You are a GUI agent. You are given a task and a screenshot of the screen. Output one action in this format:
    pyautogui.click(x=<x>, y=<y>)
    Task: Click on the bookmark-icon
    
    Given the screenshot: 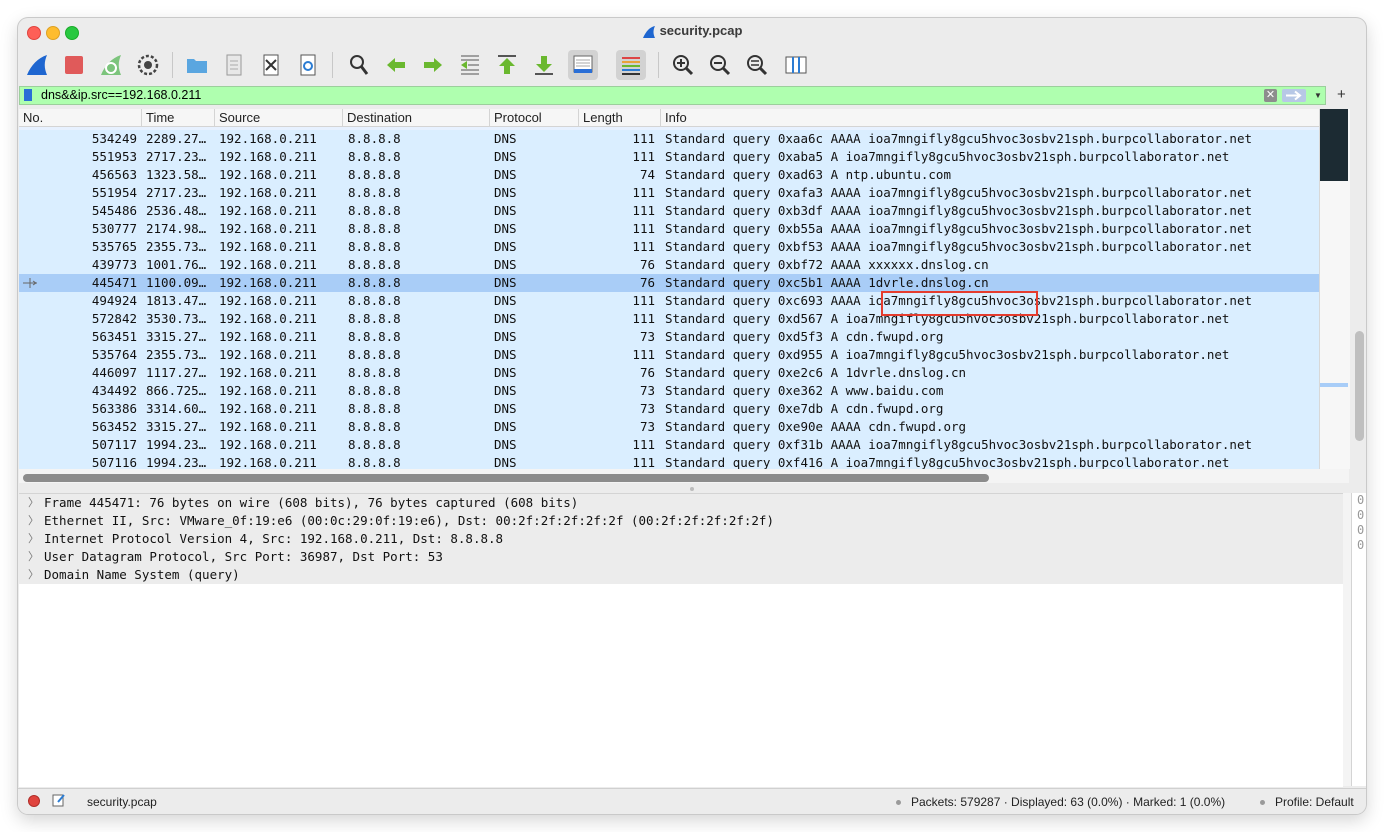 What is the action you would take?
    pyautogui.click(x=28, y=95)
    